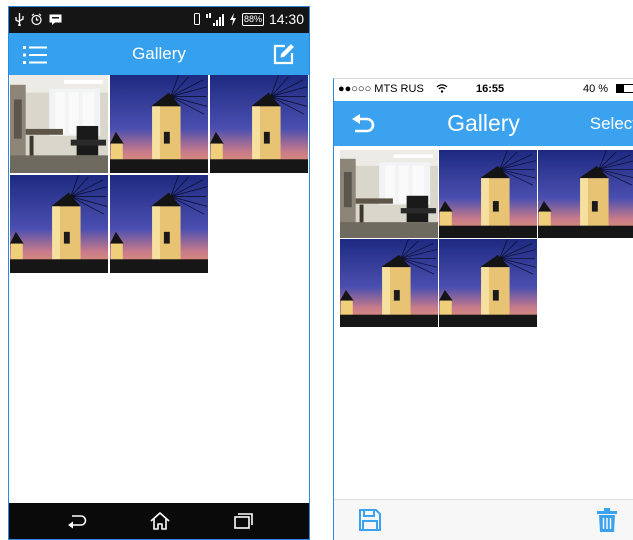 The image size is (633, 540). What do you see at coordinates (36, 19) in the screenshot?
I see `alarm-icon` at bounding box center [36, 19].